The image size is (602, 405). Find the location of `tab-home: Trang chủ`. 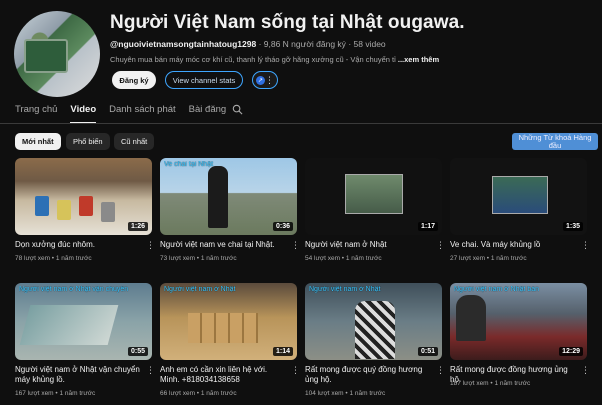

tab-home: Trang chủ is located at coordinates (36, 114).